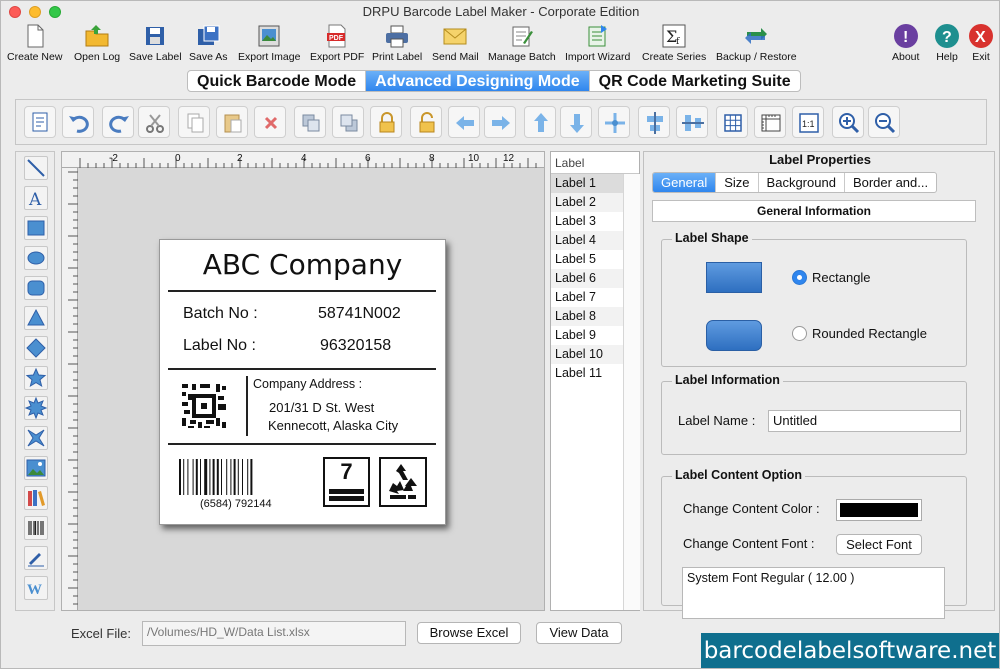 The image size is (1000, 669). Describe the element at coordinates (426, 122) in the screenshot. I see `unlock-button` at that location.